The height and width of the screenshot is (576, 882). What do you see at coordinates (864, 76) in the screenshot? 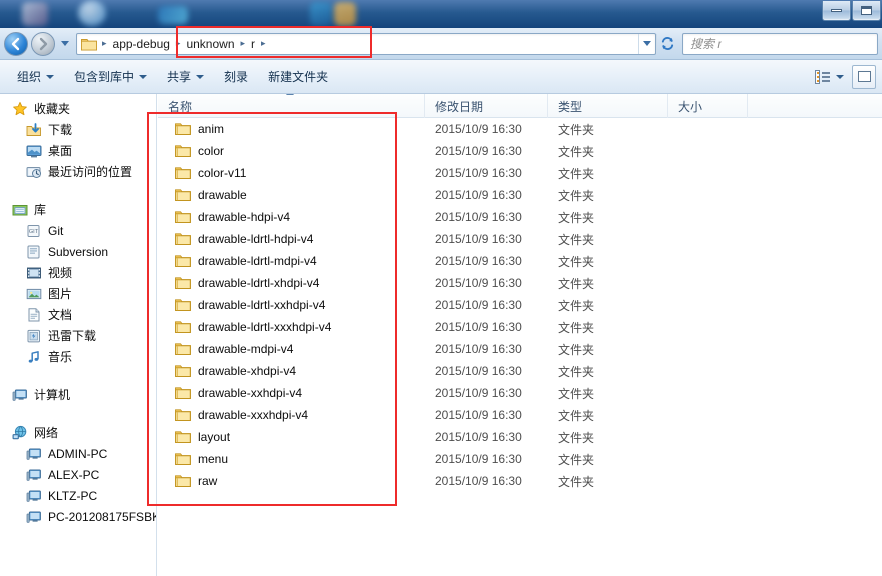
I see `preview-pane-button` at bounding box center [864, 76].